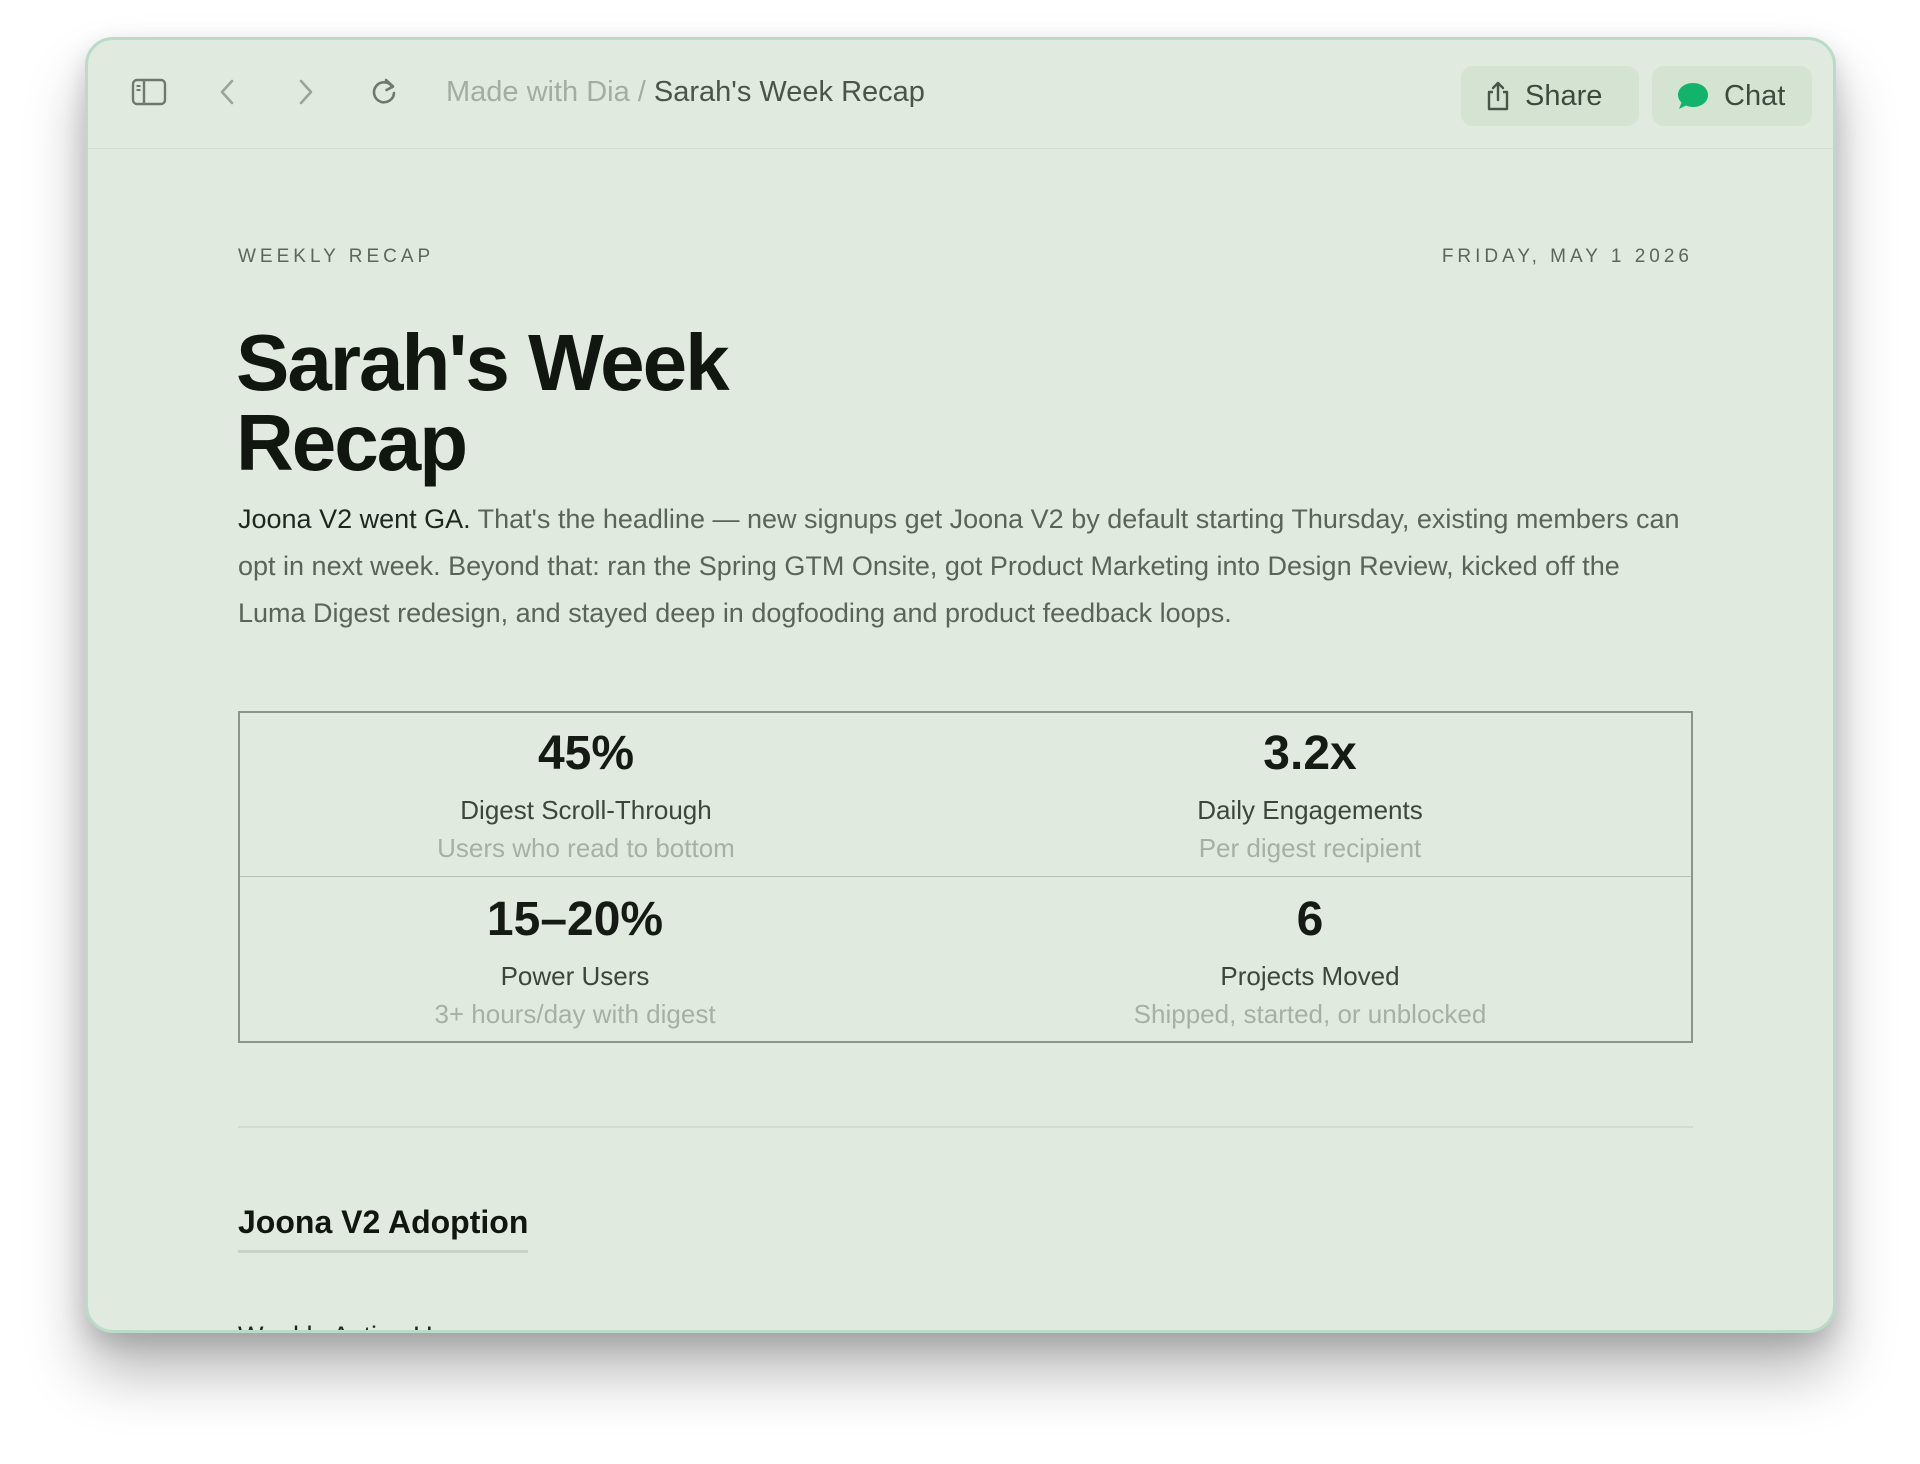 This screenshot has height=1464, width=1920. What do you see at coordinates (1310, 848) in the screenshot?
I see `stat-sublabel: Per digest recipient` at bounding box center [1310, 848].